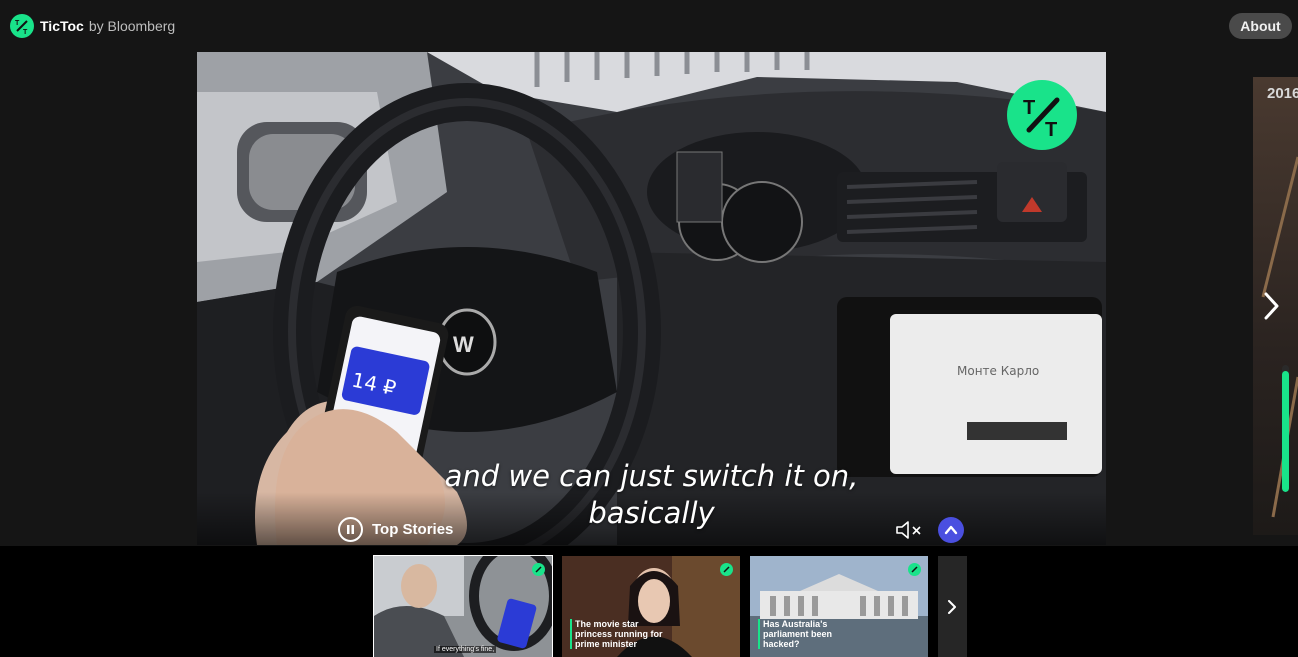  I want to click on tictoc-logo-icon: T T, so click(22, 26).